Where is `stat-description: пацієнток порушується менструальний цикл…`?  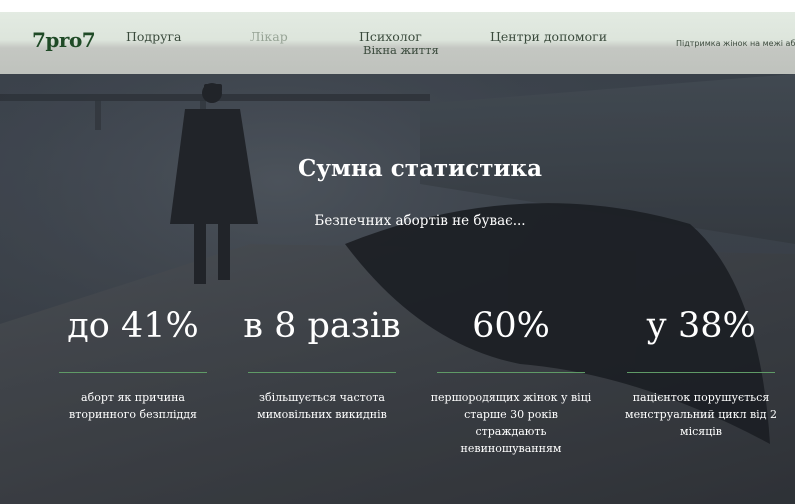
stat-description: пацієнток порушується менструальний цикл… is located at coordinates (701, 414).